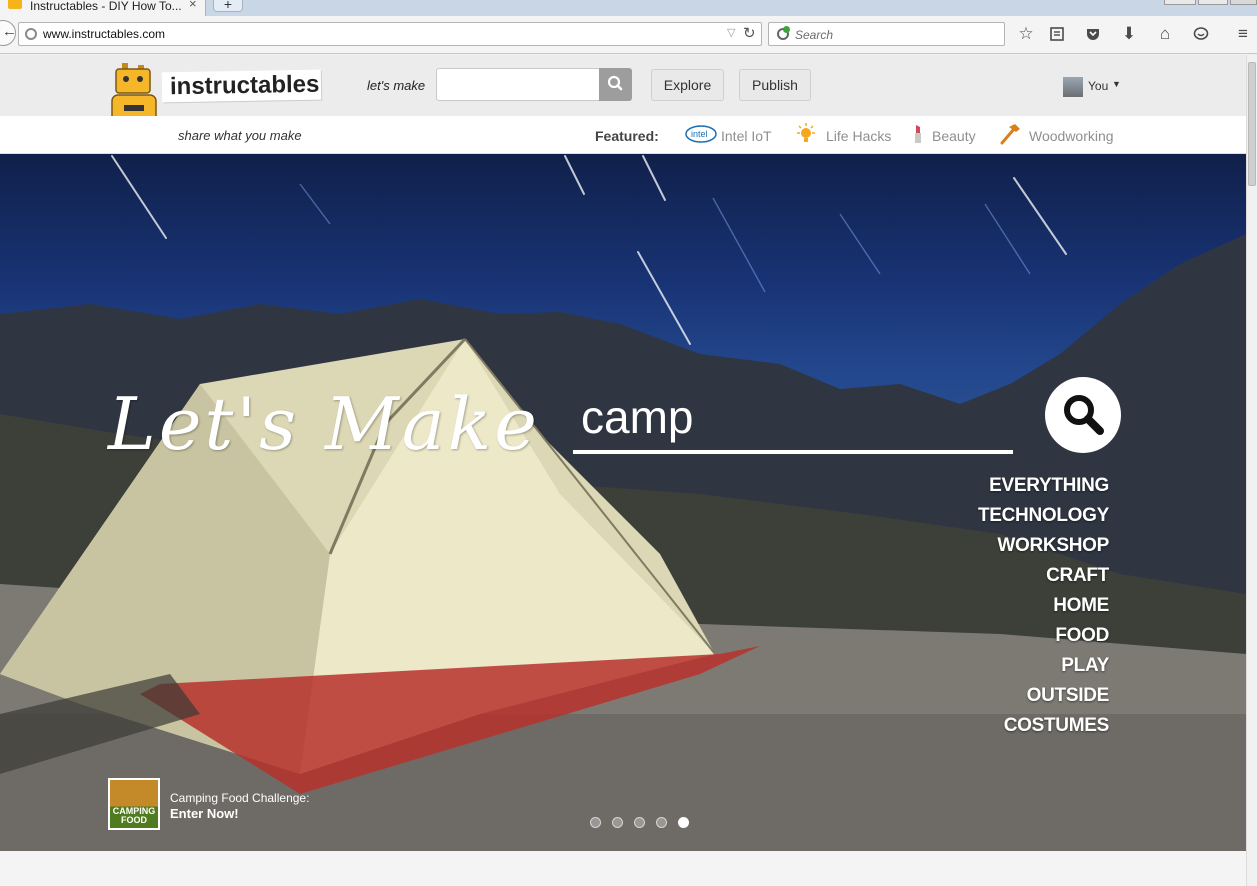 The height and width of the screenshot is (886, 1257). What do you see at coordinates (1044, 730) in the screenshot?
I see `category-costumes: COSTUMES` at bounding box center [1044, 730].